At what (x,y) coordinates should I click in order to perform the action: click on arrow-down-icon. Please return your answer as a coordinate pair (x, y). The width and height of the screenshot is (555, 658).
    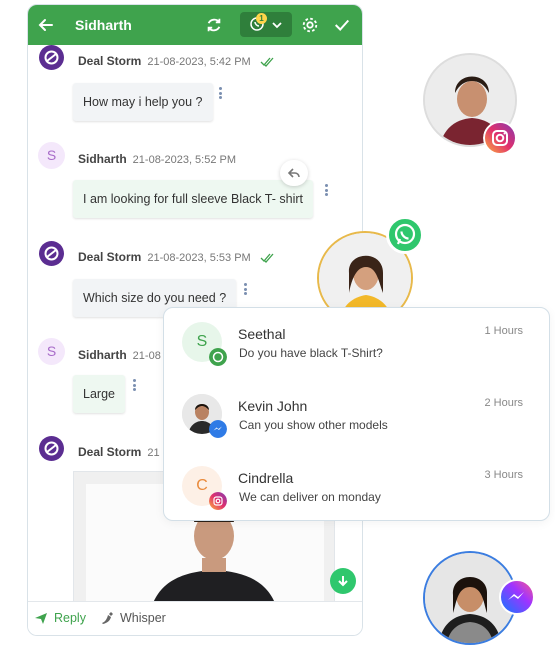
    Looking at the image, I should click on (343, 581).